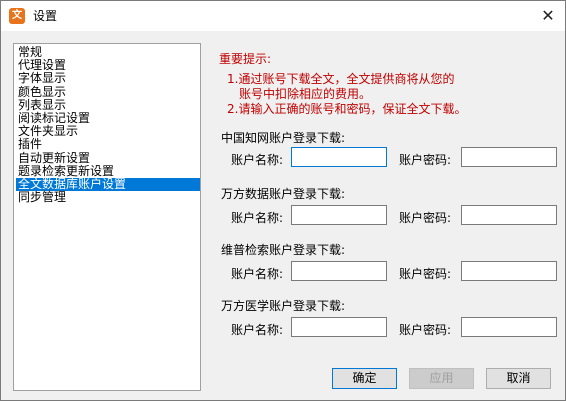  Describe the element at coordinates (108, 105) in the screenshot. I see `nav-item-list-display: 列表显示` at that location.